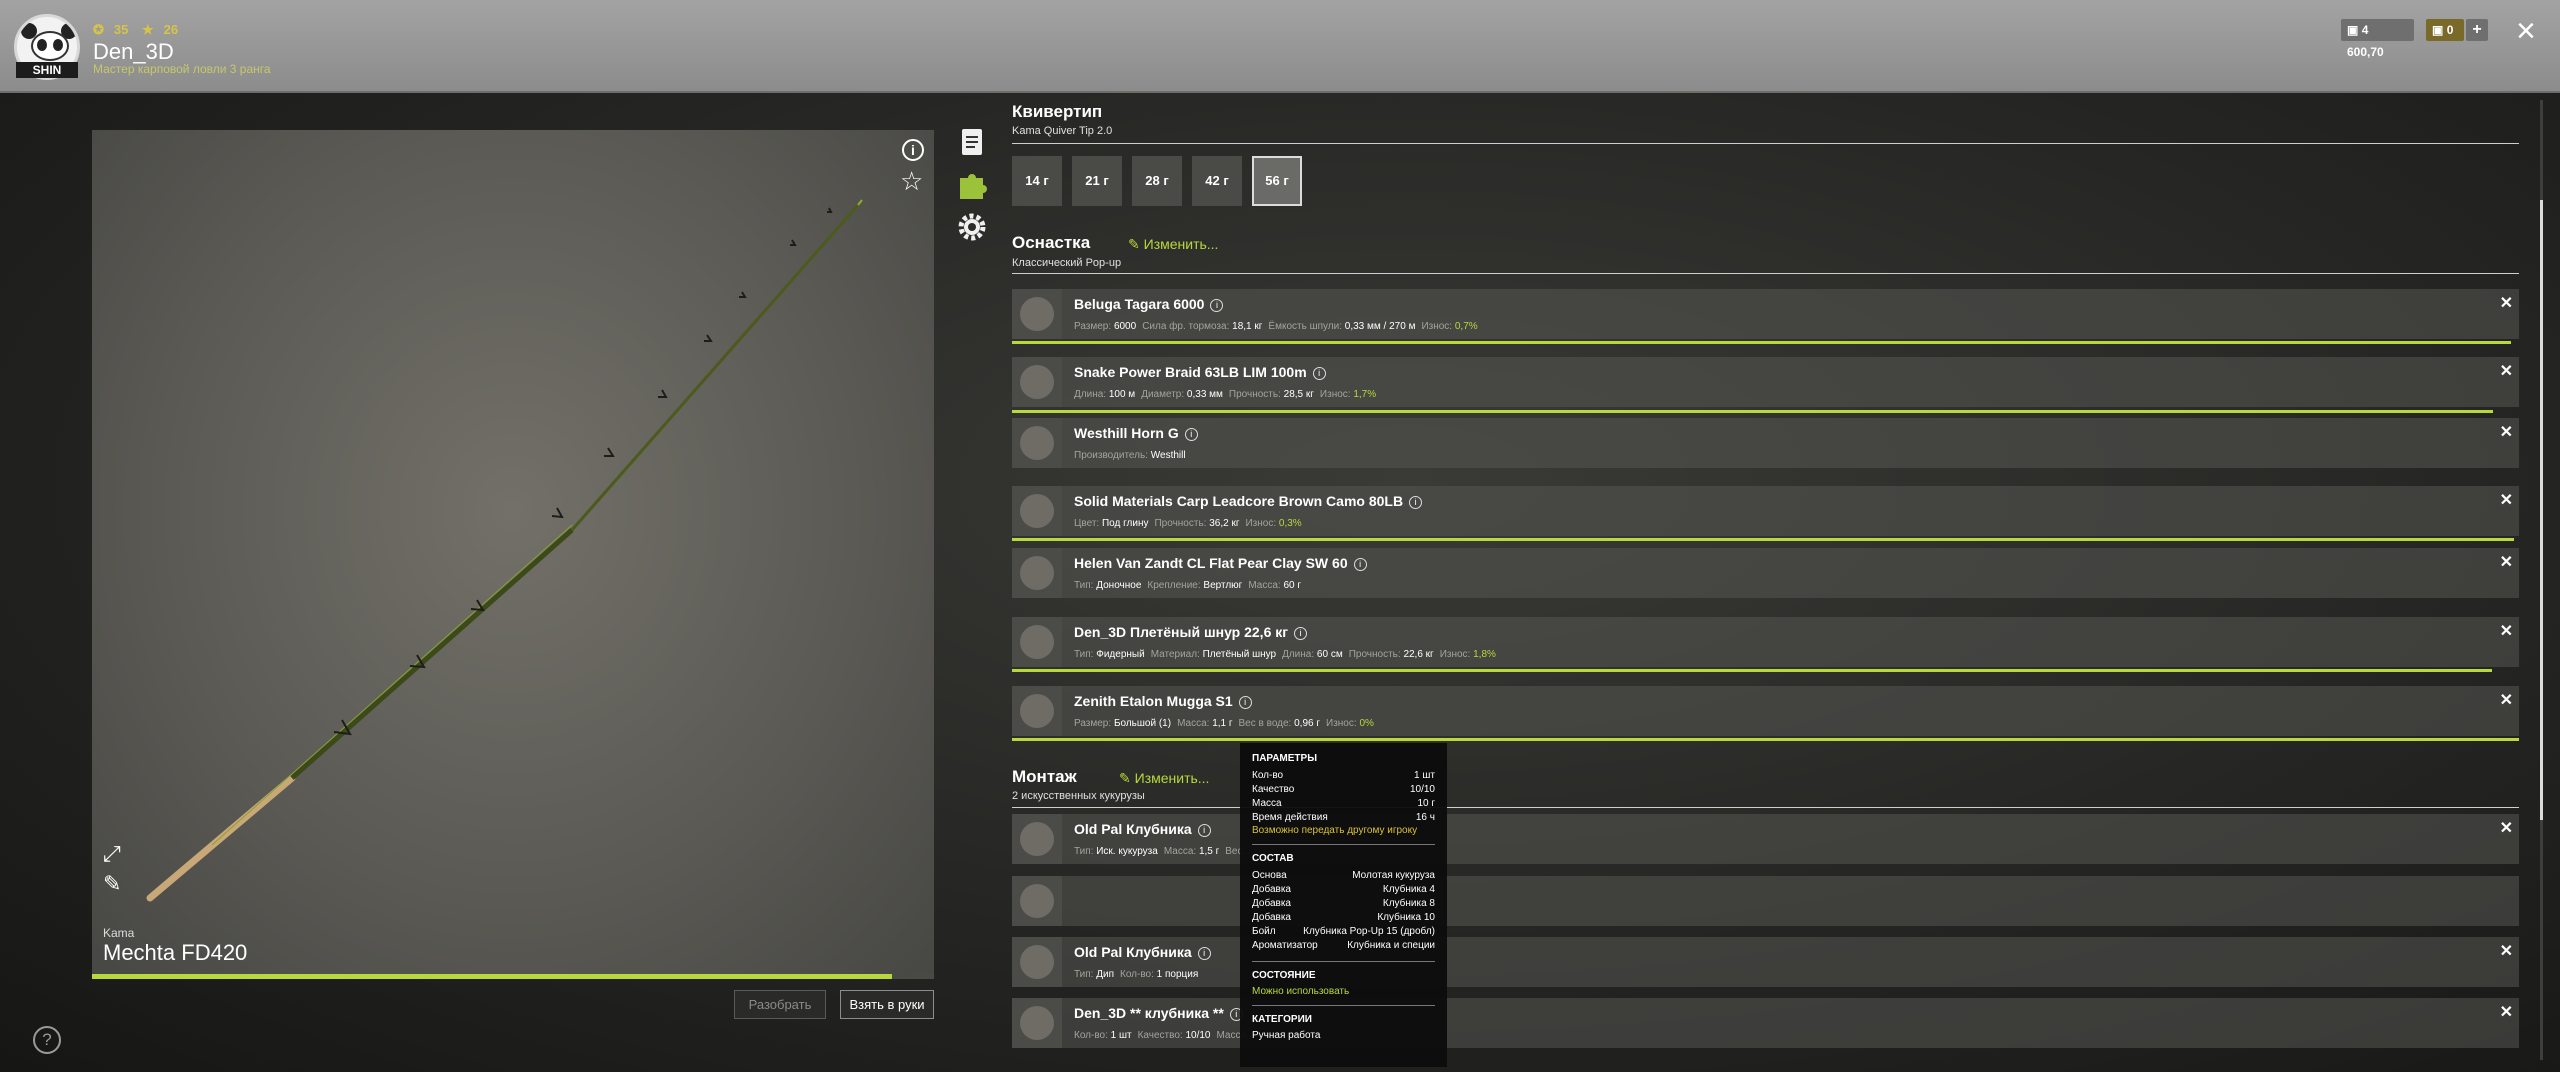  What do you see at coordinates (2377, 39) in the screenshot?
I see `silver-balance: ▣ 4 600,70` at bounding box center [2377, 39].